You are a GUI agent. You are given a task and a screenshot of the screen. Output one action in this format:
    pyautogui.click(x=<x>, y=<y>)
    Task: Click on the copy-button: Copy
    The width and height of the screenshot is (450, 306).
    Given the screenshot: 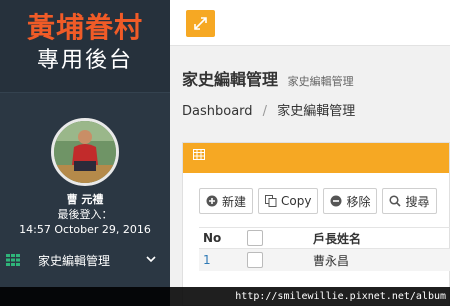 What is the action you would take?
    pyautogui.click(x=288, y=201)
    